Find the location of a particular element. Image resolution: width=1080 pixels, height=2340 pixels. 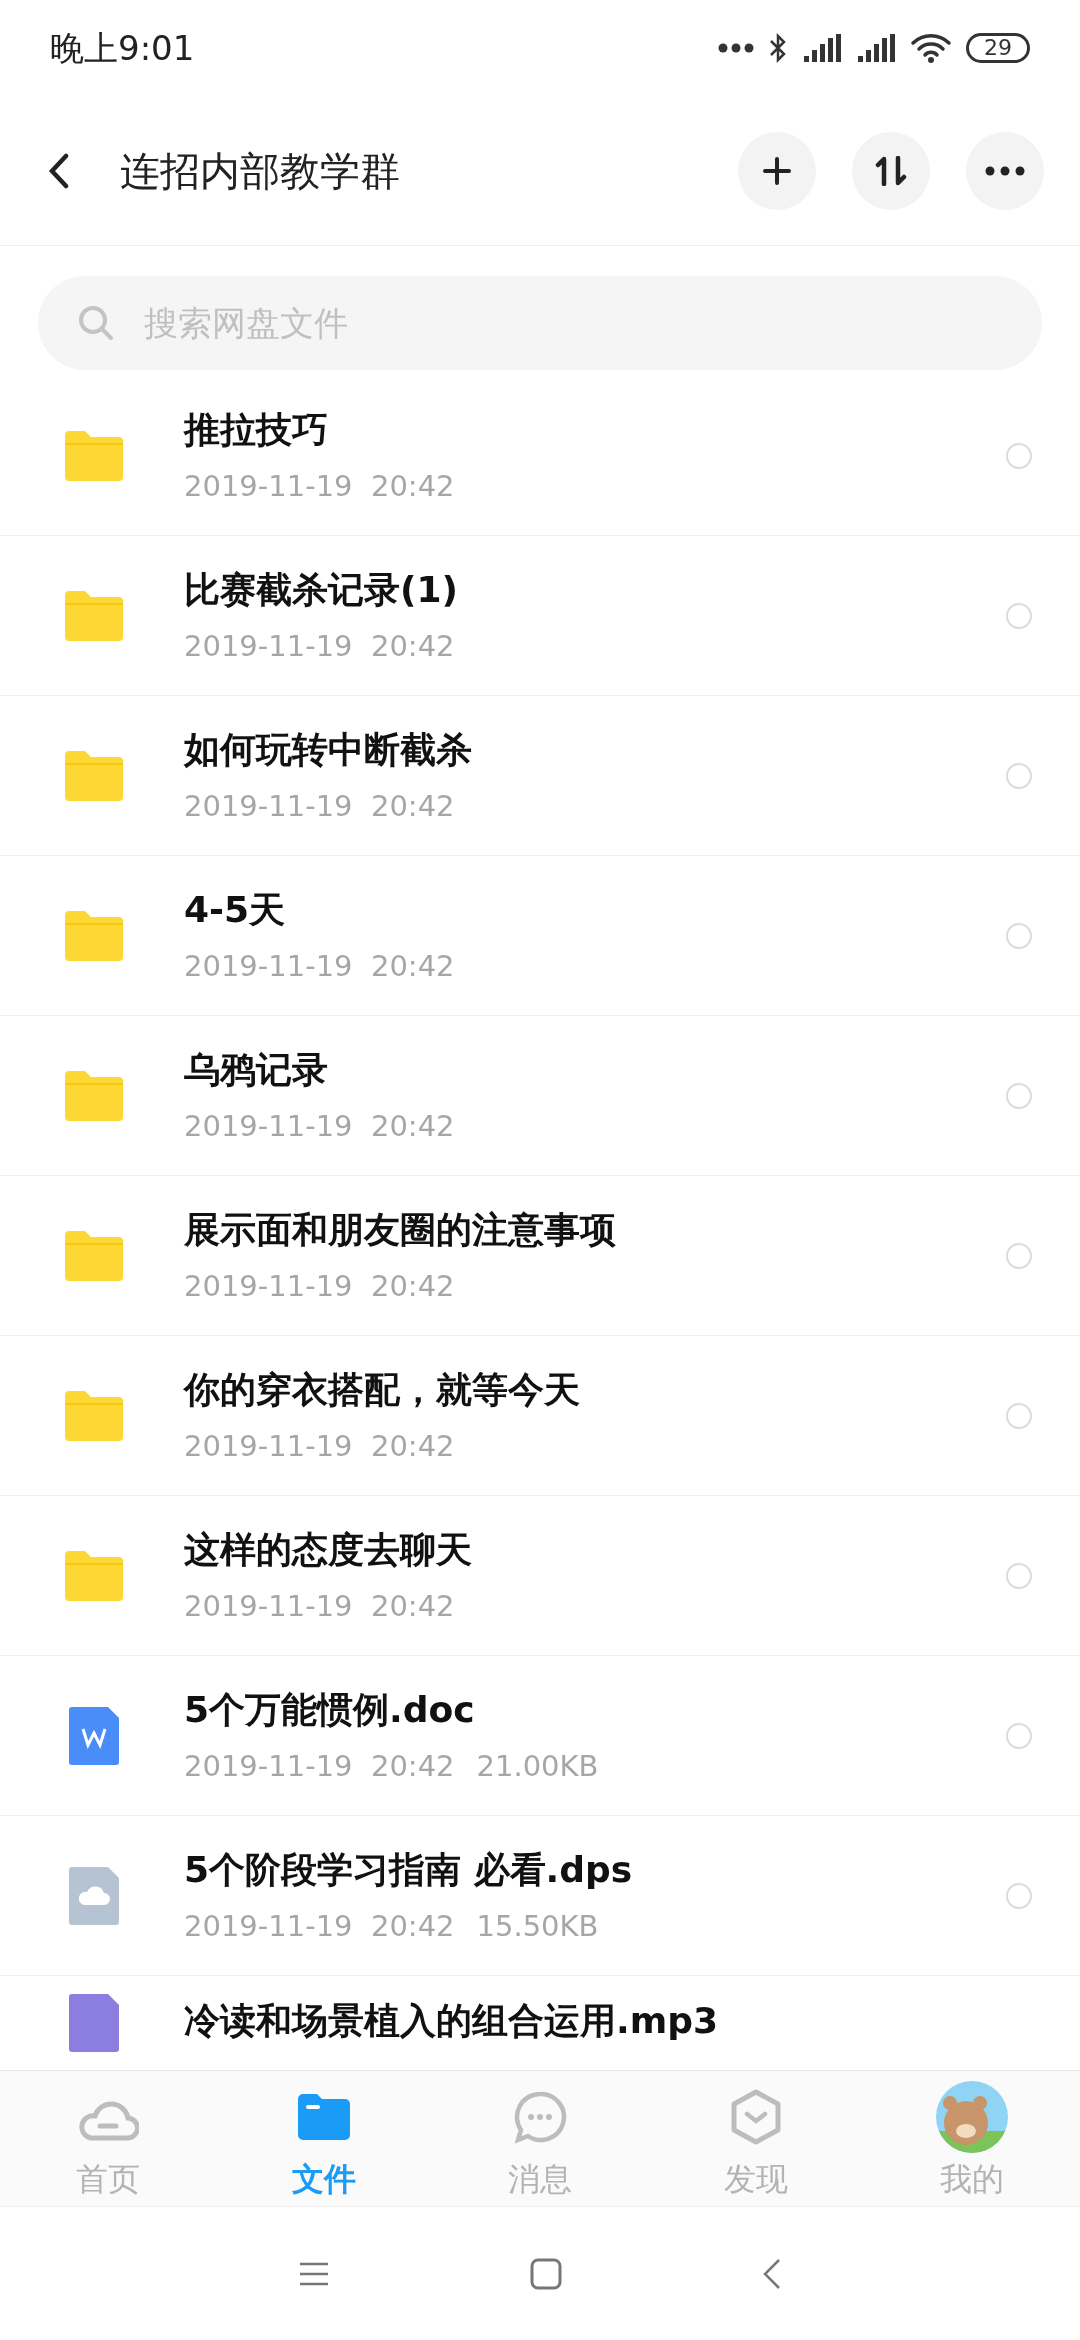

bluetooth-icon is located at coordinates (778, 48).